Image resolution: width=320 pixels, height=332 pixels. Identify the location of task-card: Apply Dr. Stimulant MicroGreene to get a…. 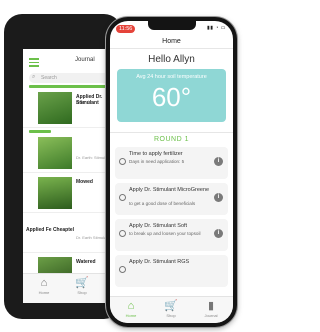
(171, 199).